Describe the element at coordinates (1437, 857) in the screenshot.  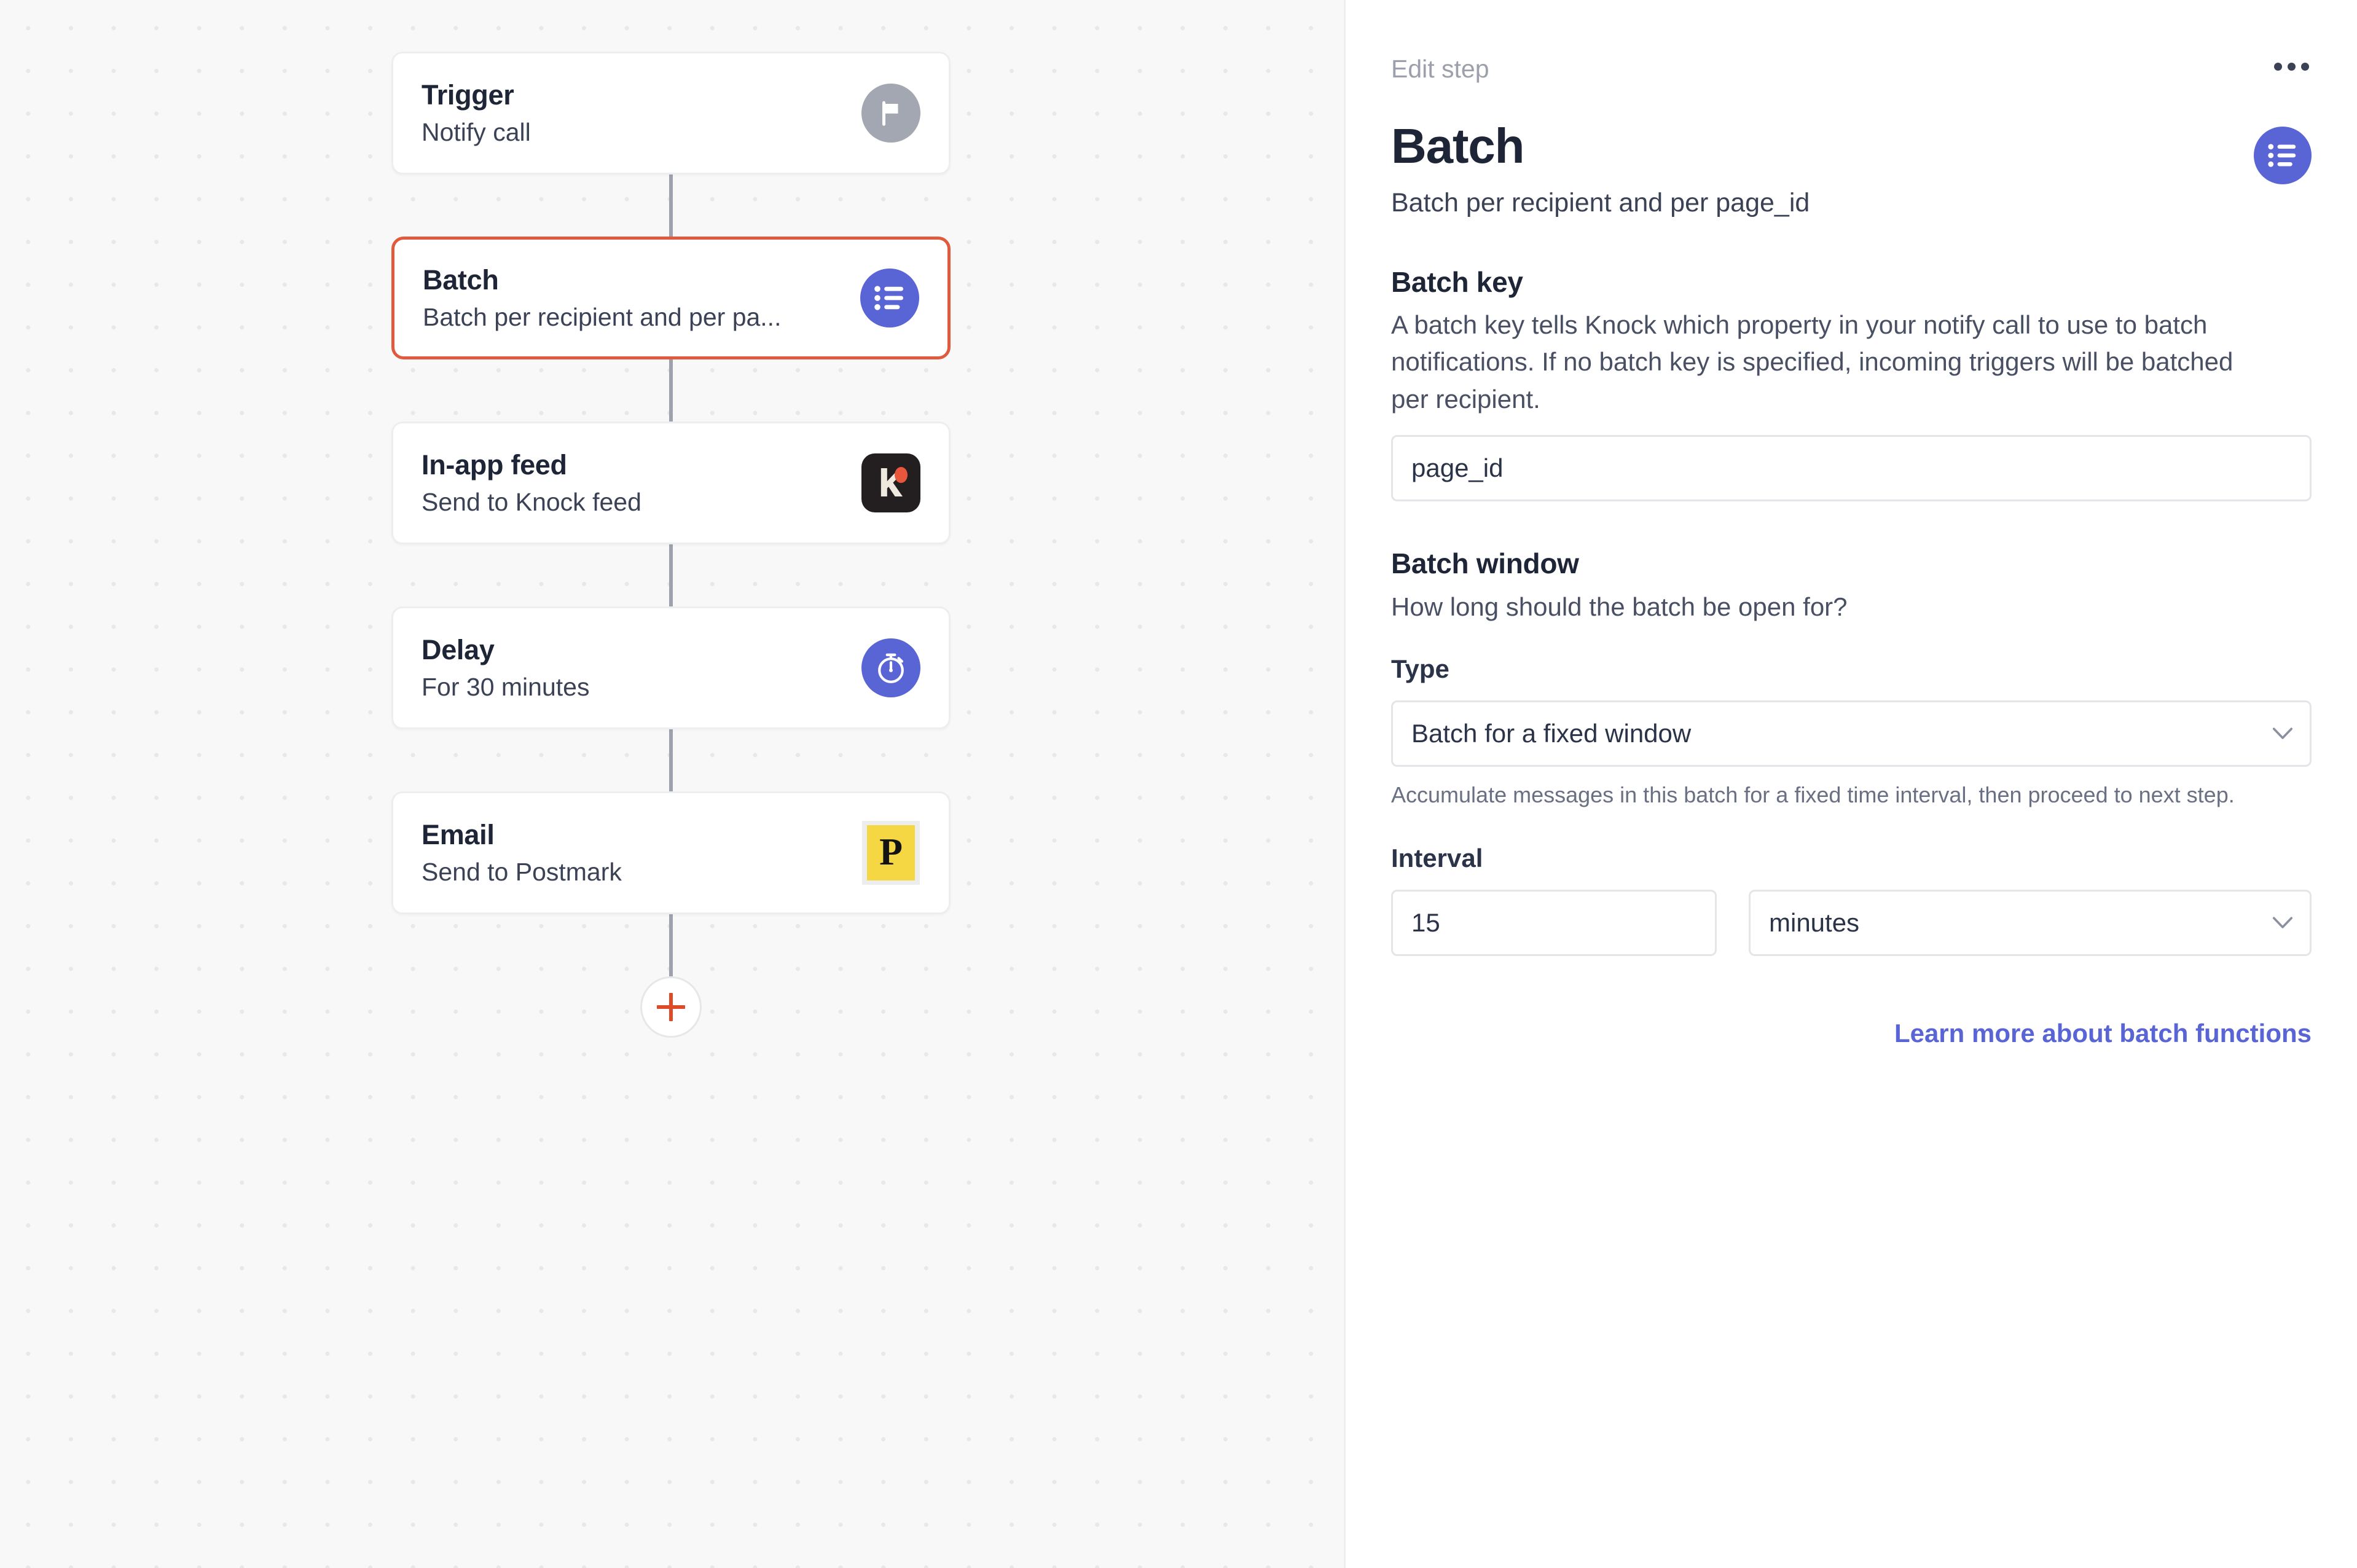
I see `interval-label: Interval` at that location.